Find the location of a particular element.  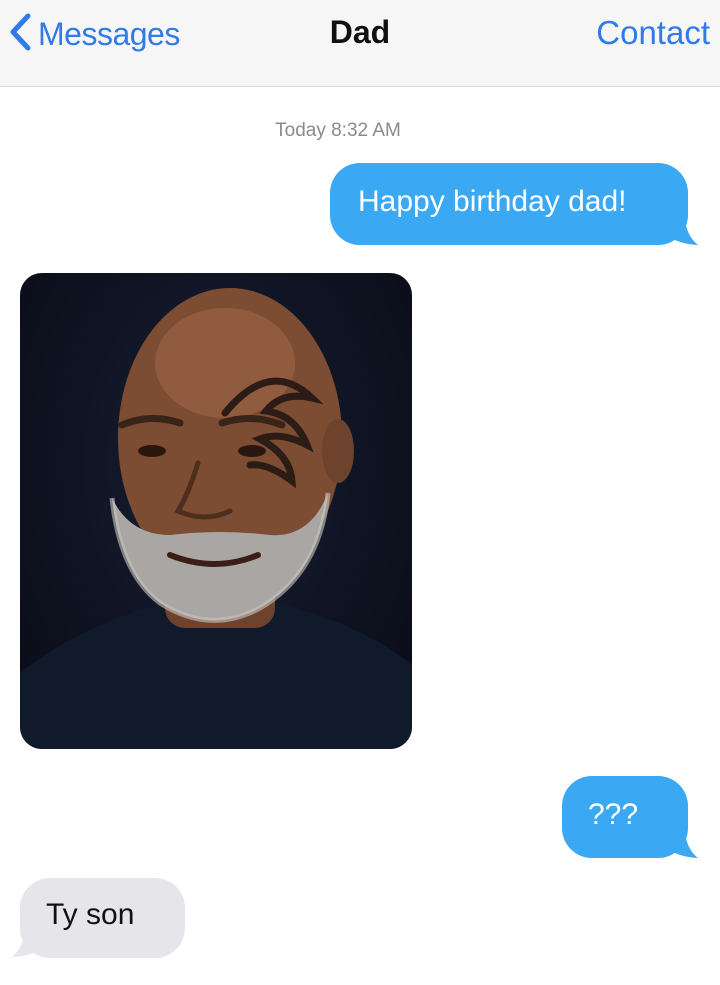

message-text: Ty son is located at coordinates (90, 914).